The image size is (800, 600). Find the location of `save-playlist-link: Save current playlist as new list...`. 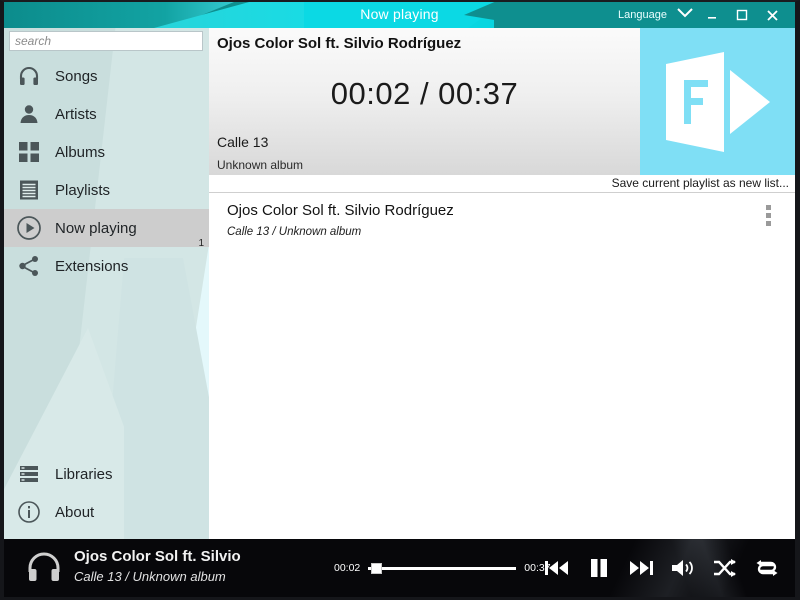

save-playlist-link: Save current playlist as new list... is located at coordinates (700, 183).